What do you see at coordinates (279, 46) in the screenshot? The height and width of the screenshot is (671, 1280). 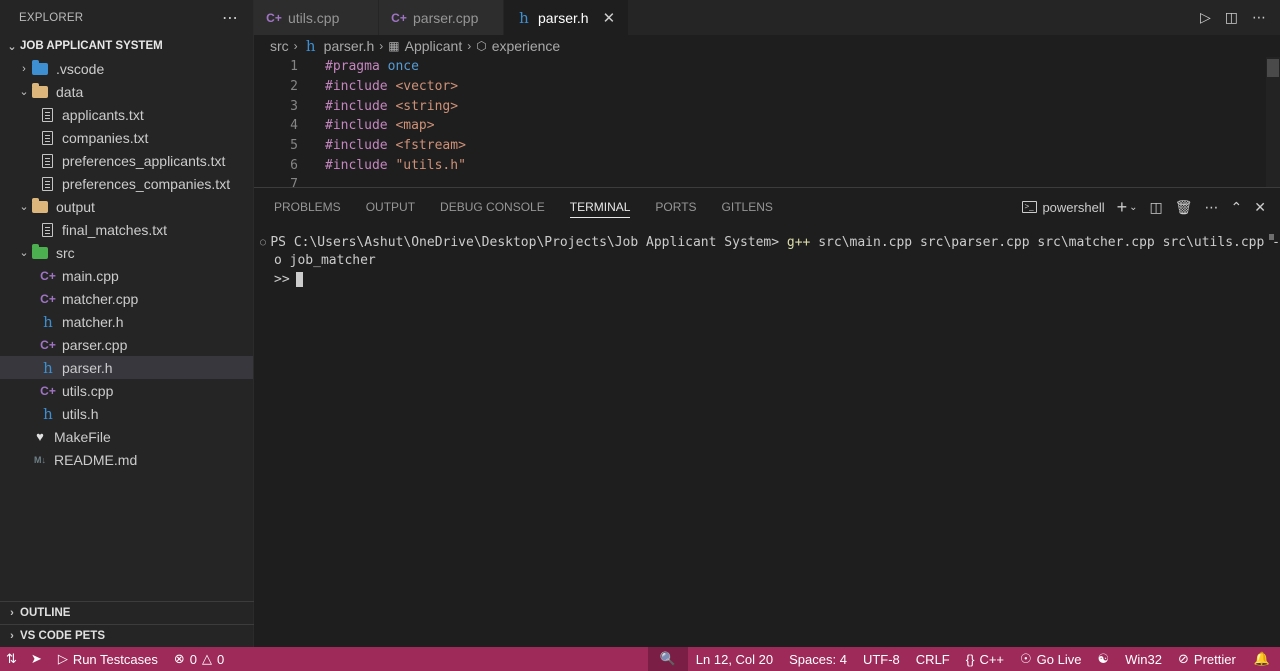 I see `breadcrumb-folder: src` at bounding box center [279, 46].